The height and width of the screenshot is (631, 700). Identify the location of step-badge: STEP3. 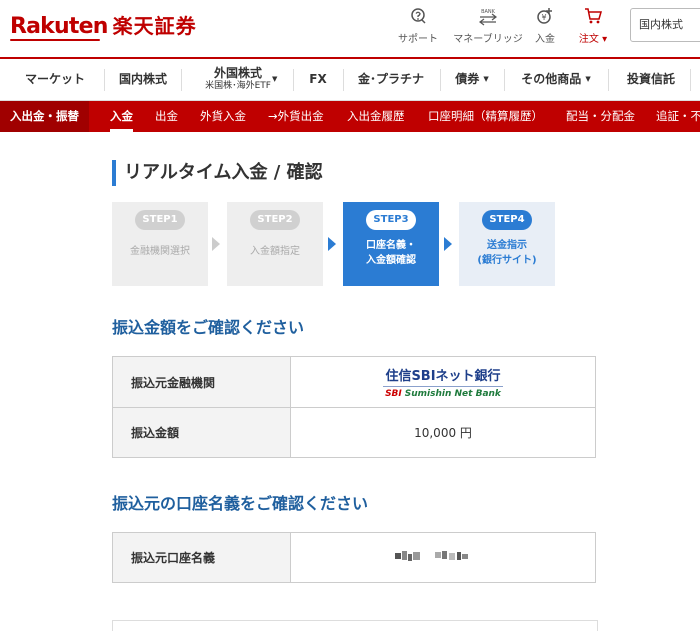
(391, 220).